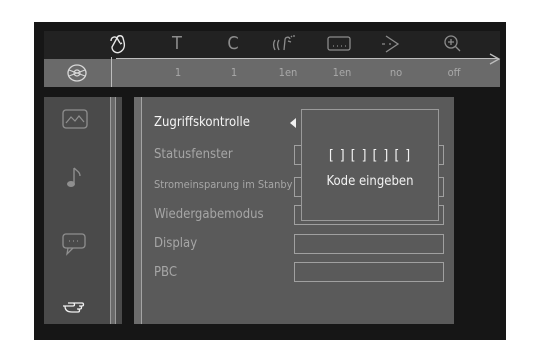 Image resolution: width=539 pixels, height=345 pixels. I want to click on zoom-icon, so click(453, 44).